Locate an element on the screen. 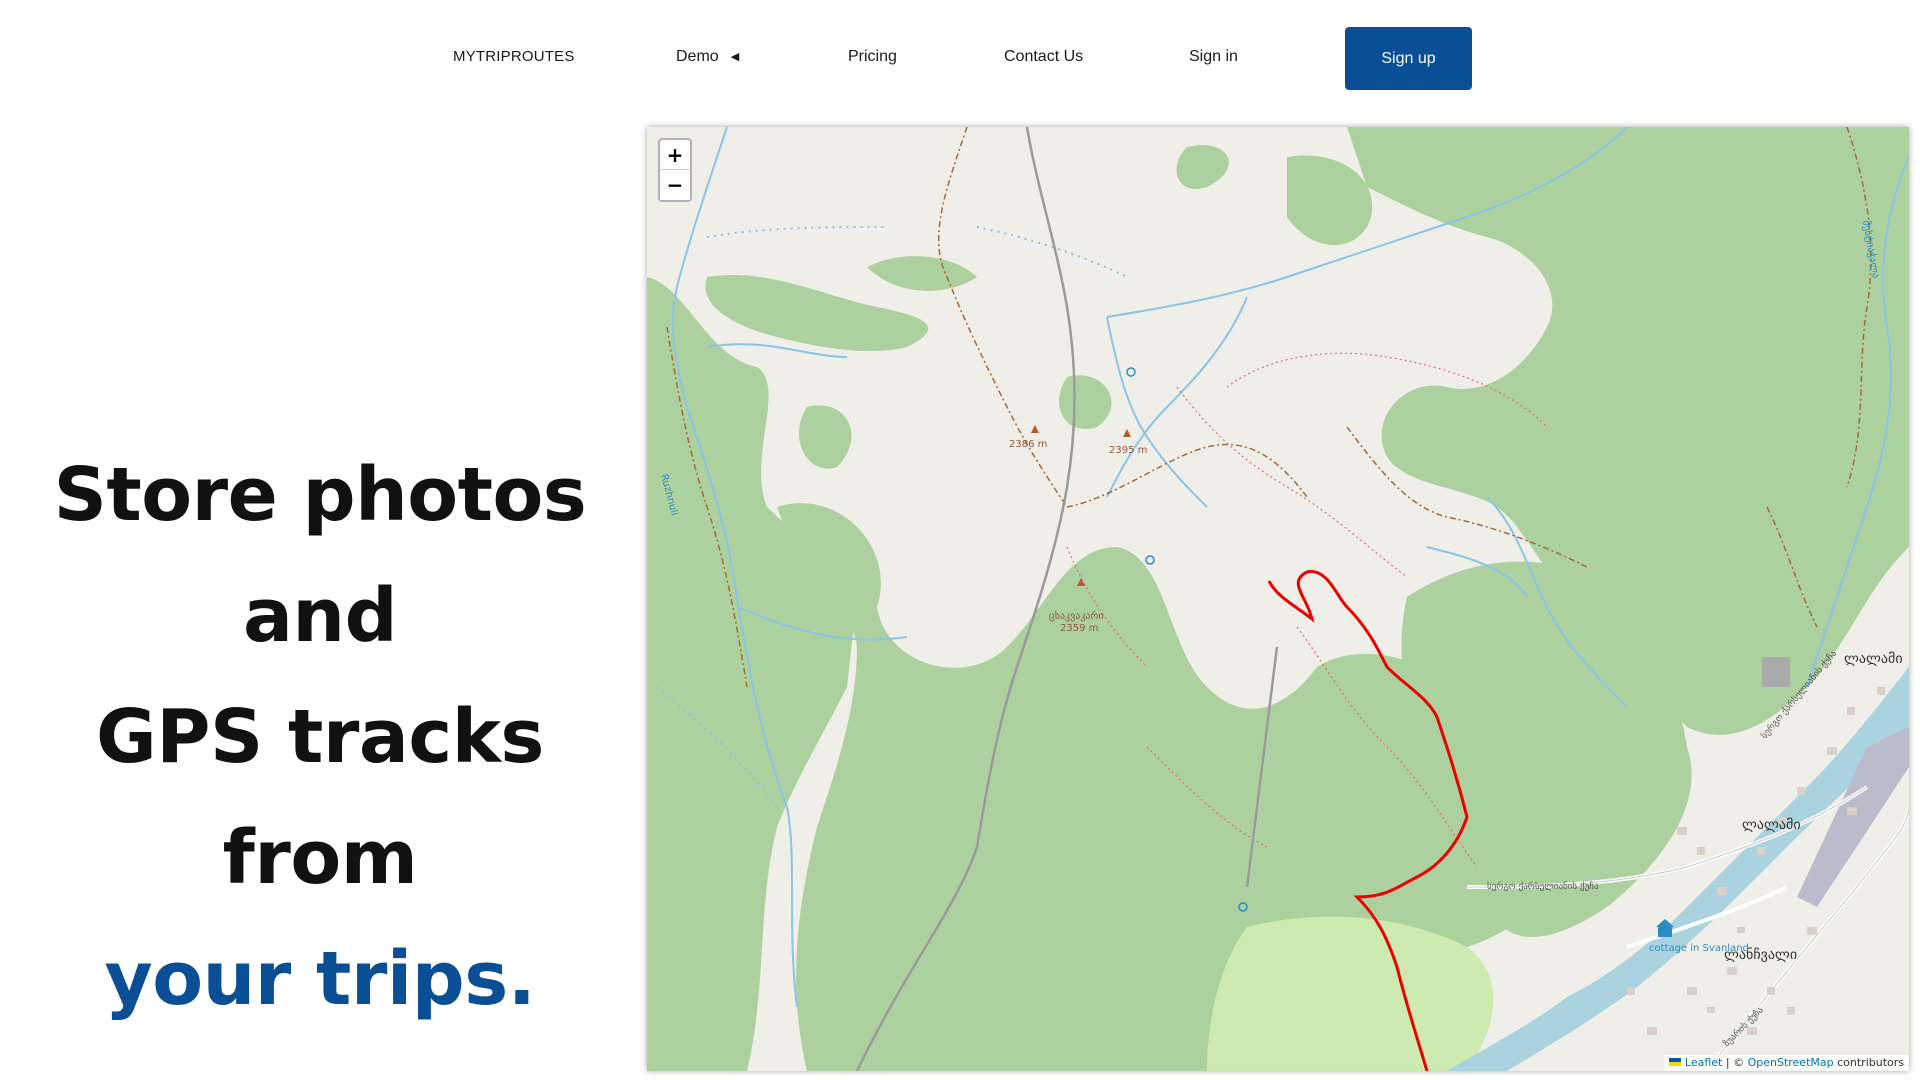  hero-line-1: Store photos and is located at coordinates (320, 555).